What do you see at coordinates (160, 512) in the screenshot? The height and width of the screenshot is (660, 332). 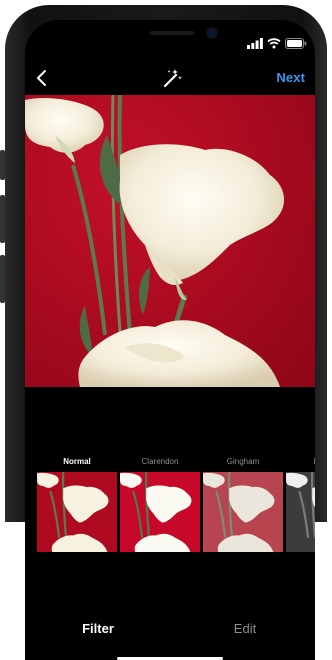 I see `filter-thumbnail-clarendon` at bounding box center [160, 512].